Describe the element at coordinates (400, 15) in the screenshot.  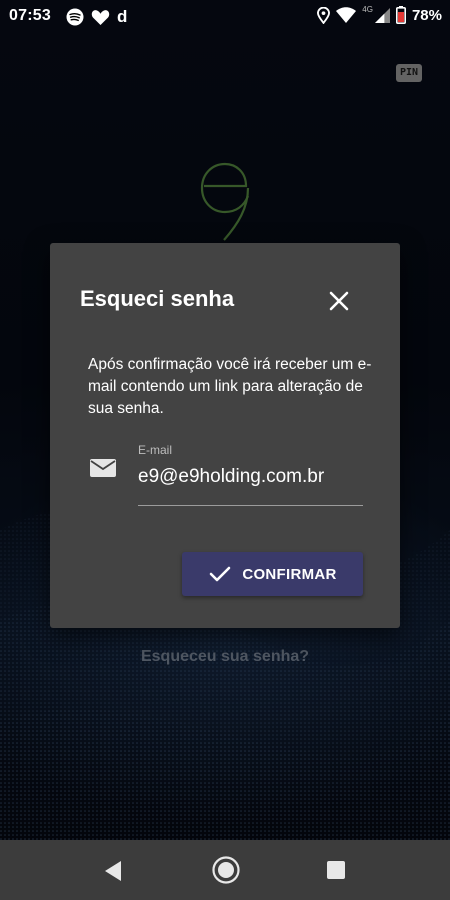
I see `battery-icon` at that location.